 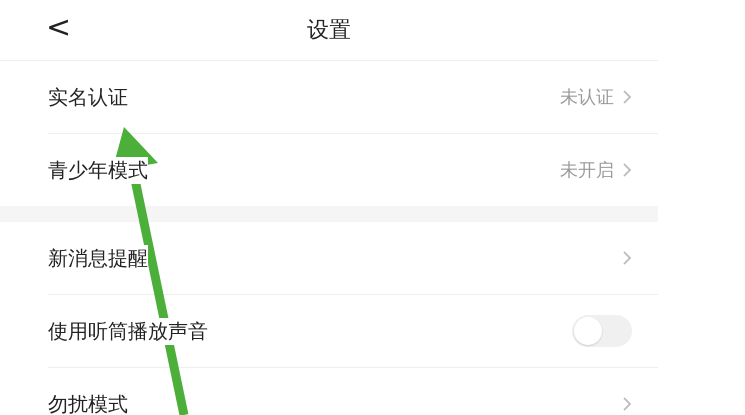 I want to click on setting-label: 青少年模式, so click(x=98, y=170).